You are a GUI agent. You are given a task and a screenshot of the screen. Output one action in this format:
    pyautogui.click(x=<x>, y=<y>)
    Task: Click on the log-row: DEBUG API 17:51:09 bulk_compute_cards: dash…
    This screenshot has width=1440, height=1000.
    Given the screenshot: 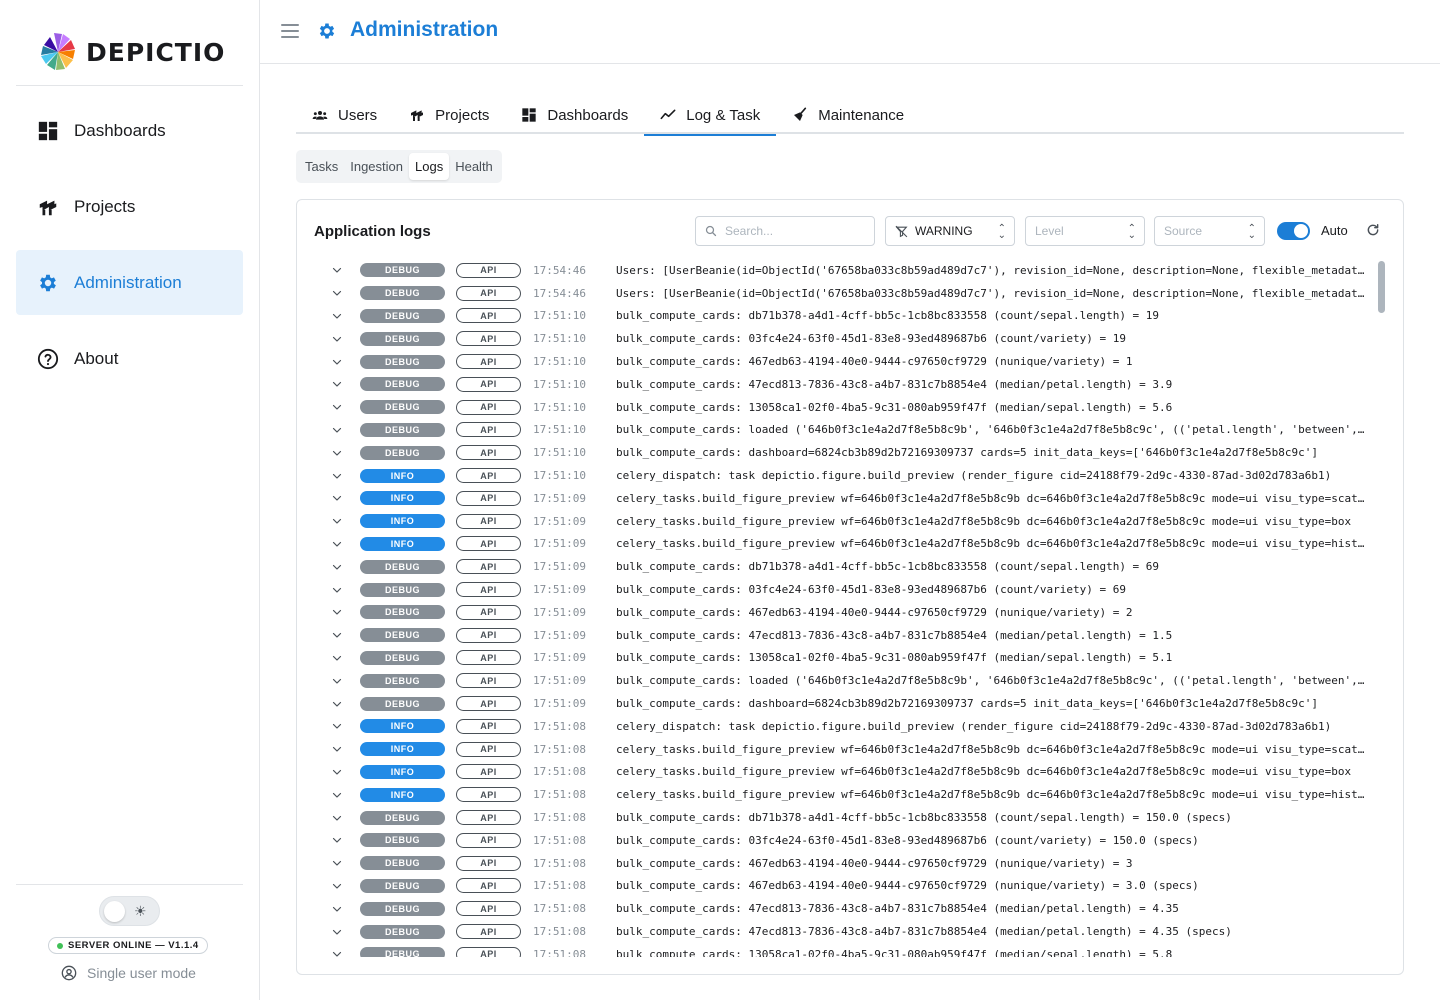 What is the action you would take?
    pyautogui.click(x=836, y=703)
    